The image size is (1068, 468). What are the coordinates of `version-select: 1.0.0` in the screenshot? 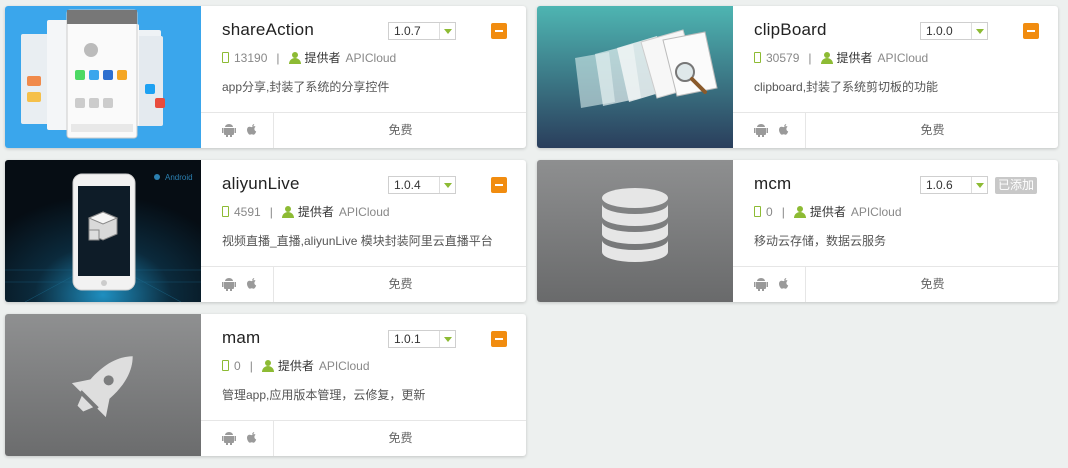 It's located at (954, 31).